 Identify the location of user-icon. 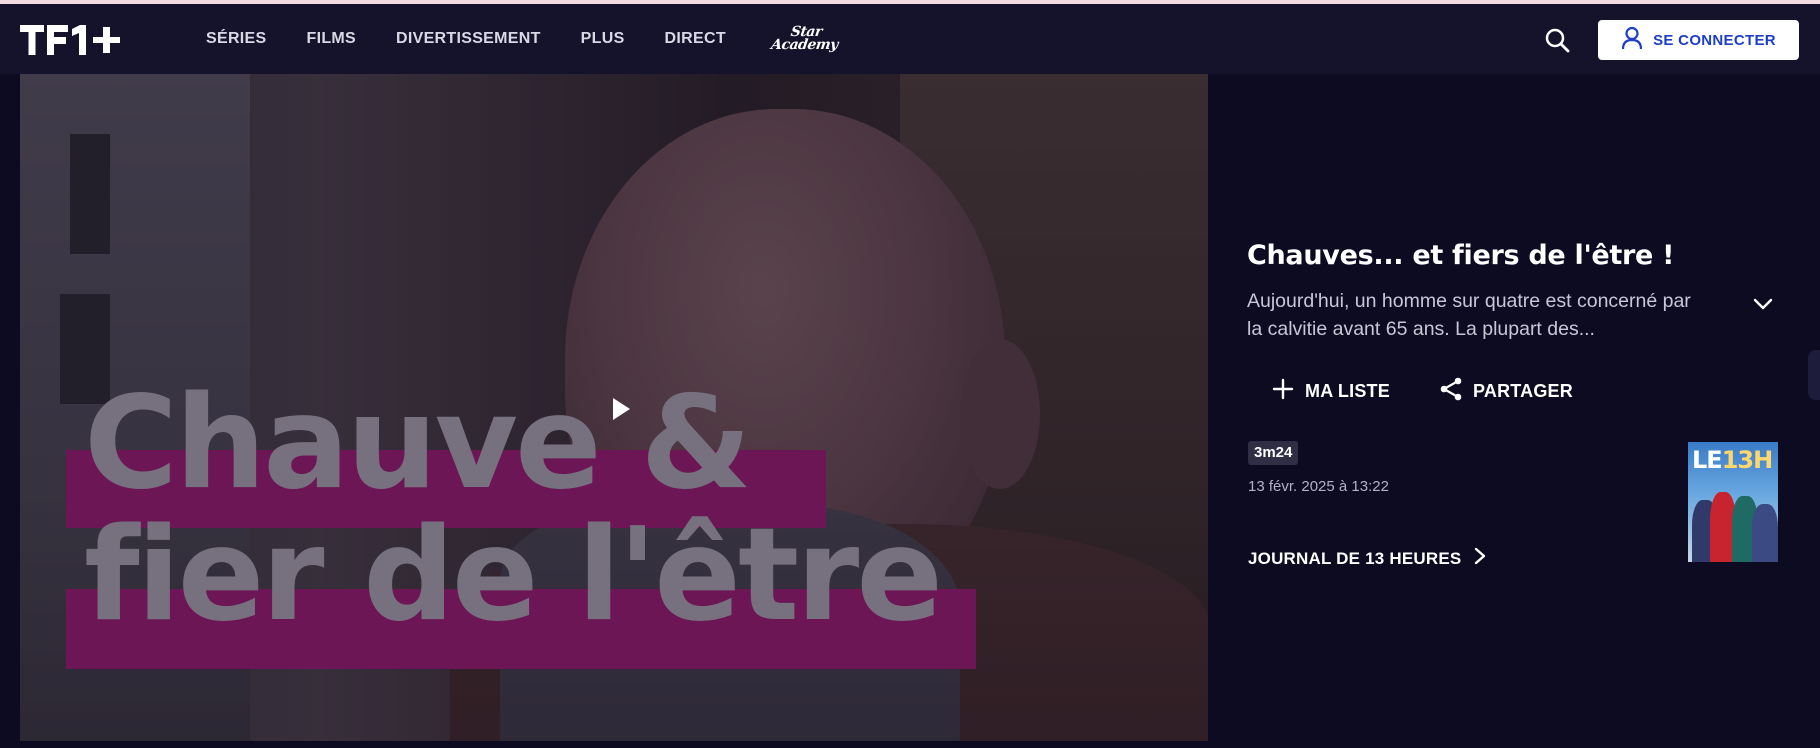
(1632, 40).